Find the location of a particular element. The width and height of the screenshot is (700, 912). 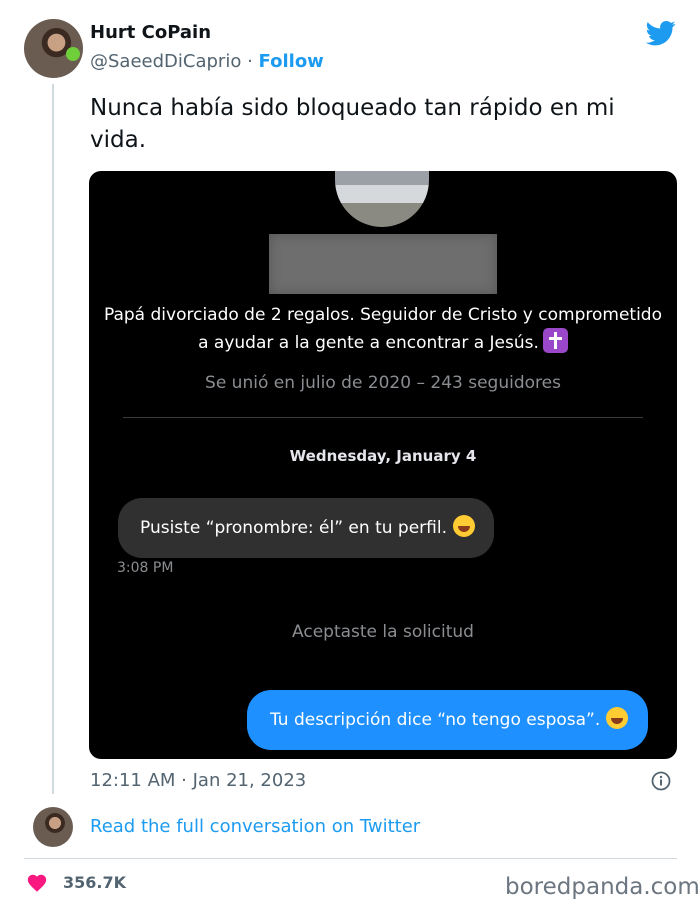

date-header: Wednesday, January 4 is located at coordinates (383, 456).